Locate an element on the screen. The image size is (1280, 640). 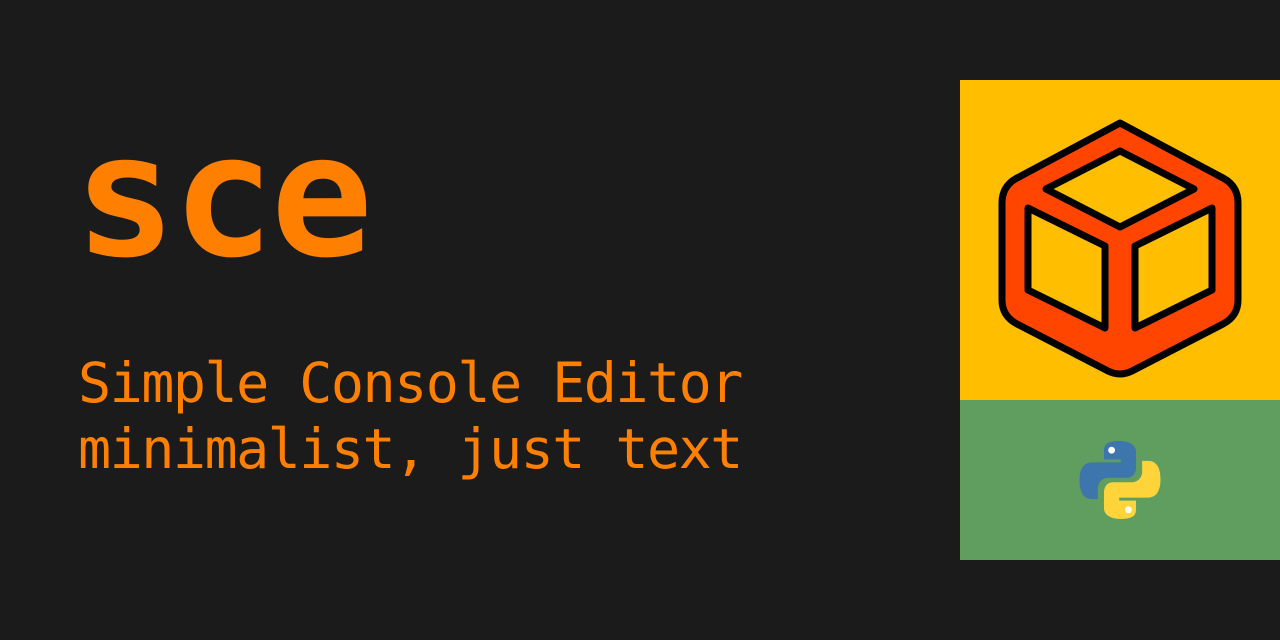
python-panel is located at coordinates (1120, 480).